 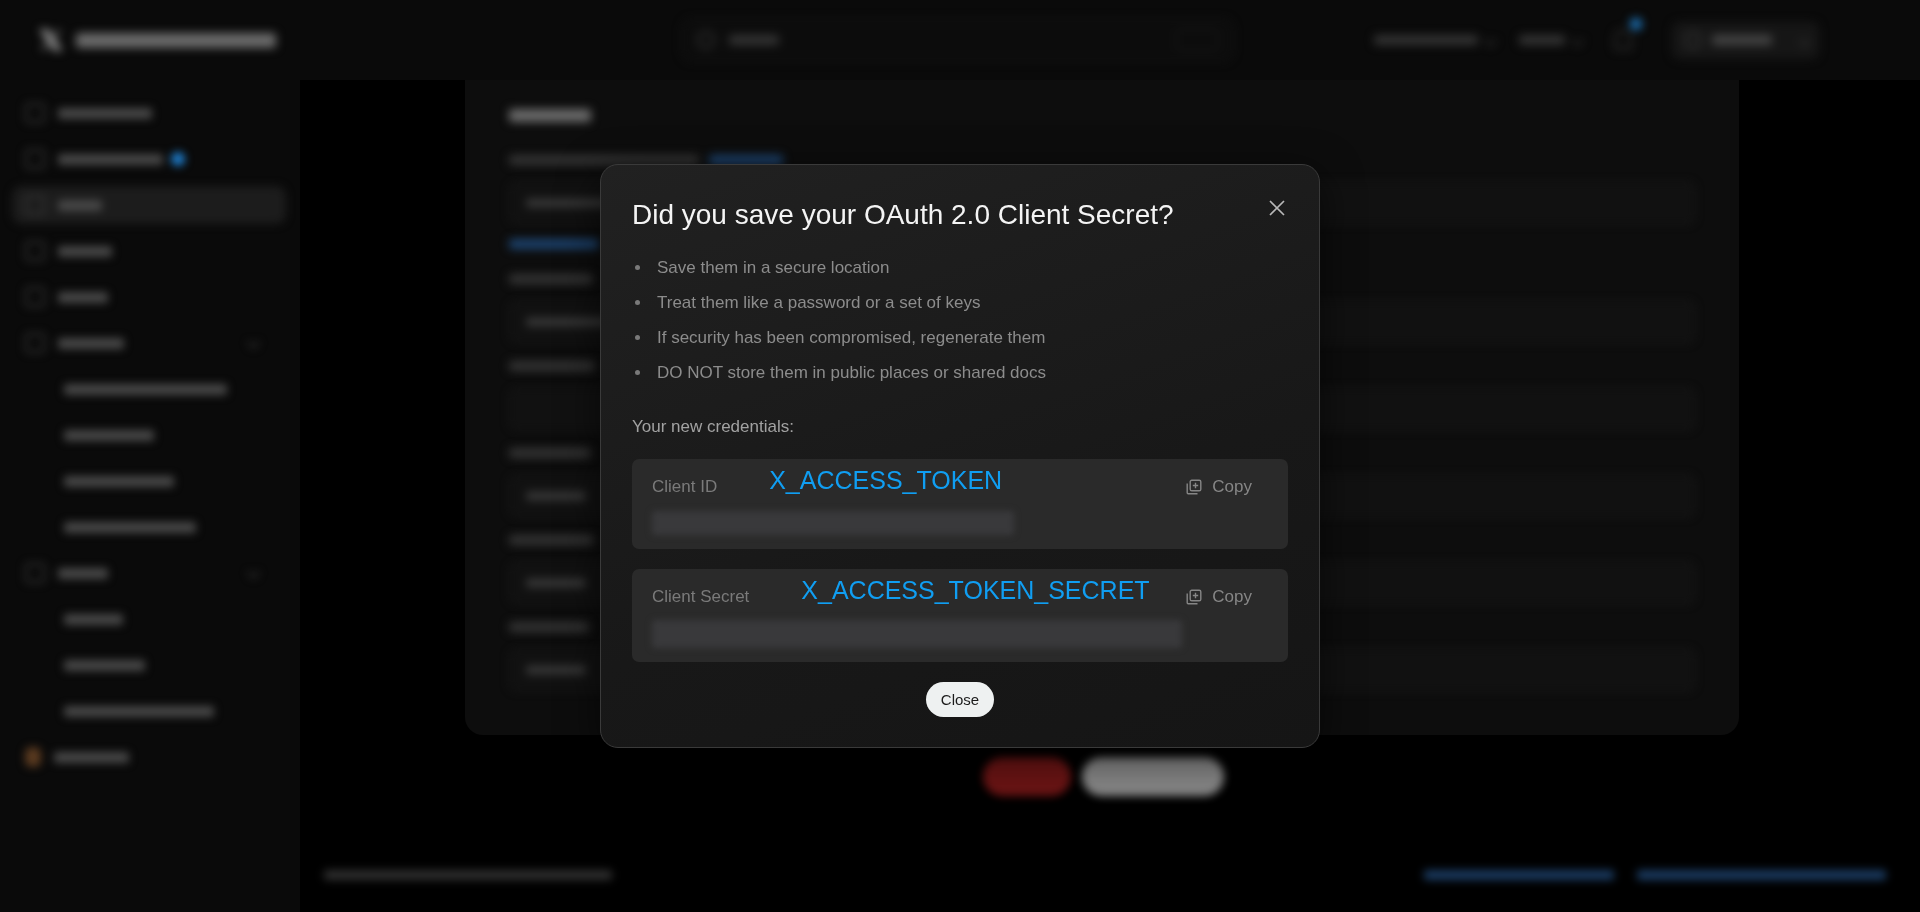 What do you see at coordinates (960, 699) in the screenshot?
I see `close-button: Close` at bounding box center [960, 699].